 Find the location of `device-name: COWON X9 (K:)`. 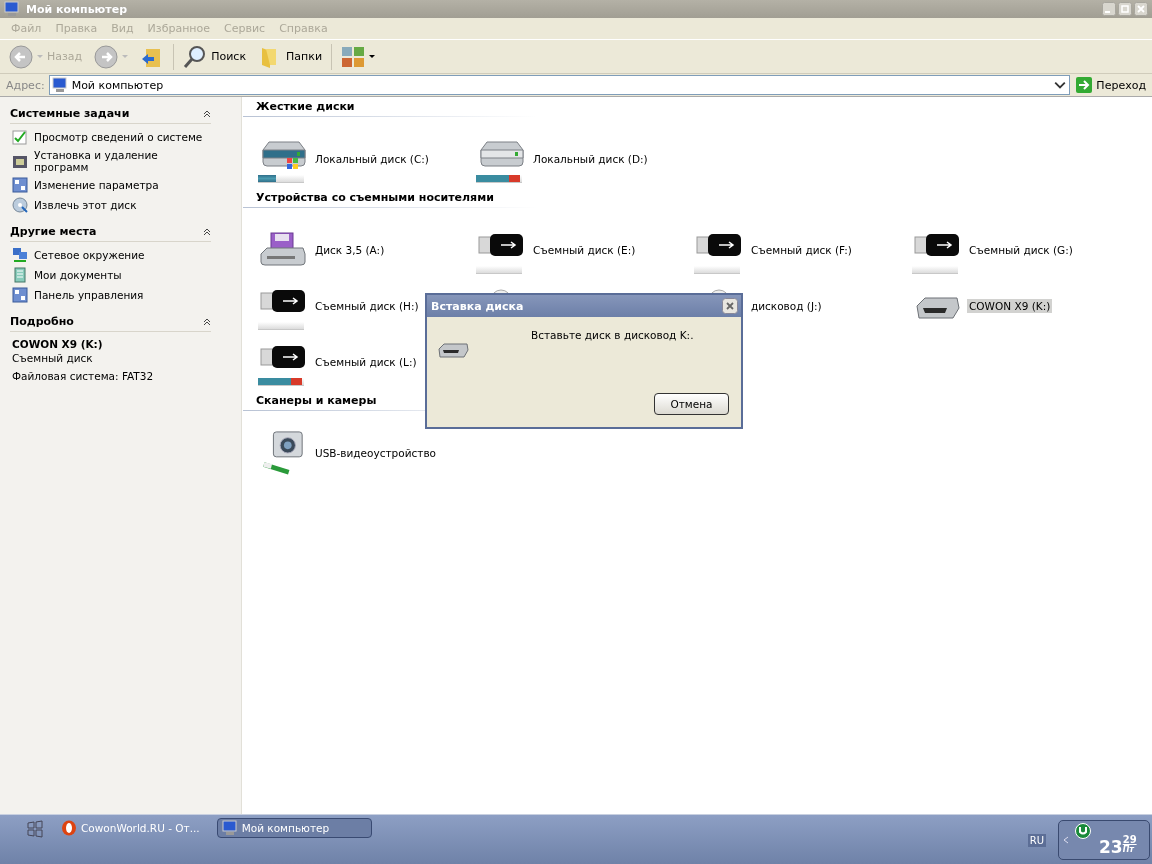

device-name: COWON X9 (K:) is located at coordinates (58, 344).